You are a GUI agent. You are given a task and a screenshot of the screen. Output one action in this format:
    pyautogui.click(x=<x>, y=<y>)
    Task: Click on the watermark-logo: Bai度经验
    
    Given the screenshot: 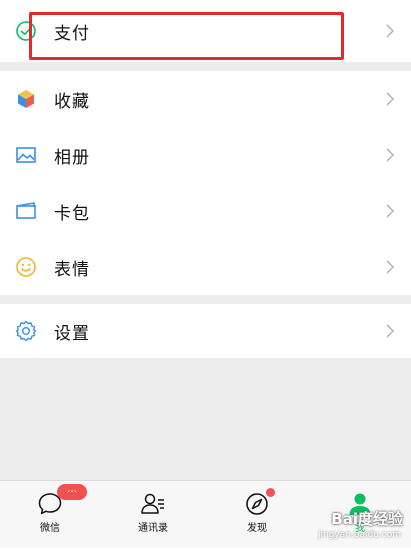 What is the action you would take?
    pyautogui.click(x=367, y=519)
    